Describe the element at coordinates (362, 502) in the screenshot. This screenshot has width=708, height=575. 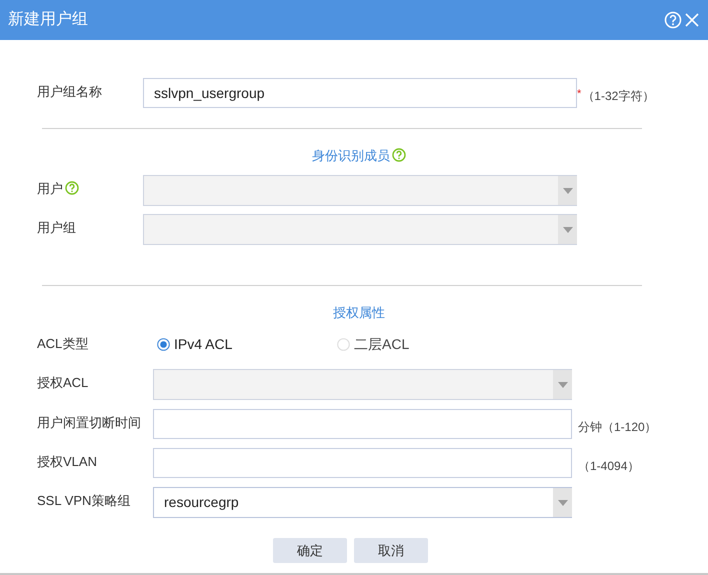
I see `dropdown-field: resourcegrp` at that location.